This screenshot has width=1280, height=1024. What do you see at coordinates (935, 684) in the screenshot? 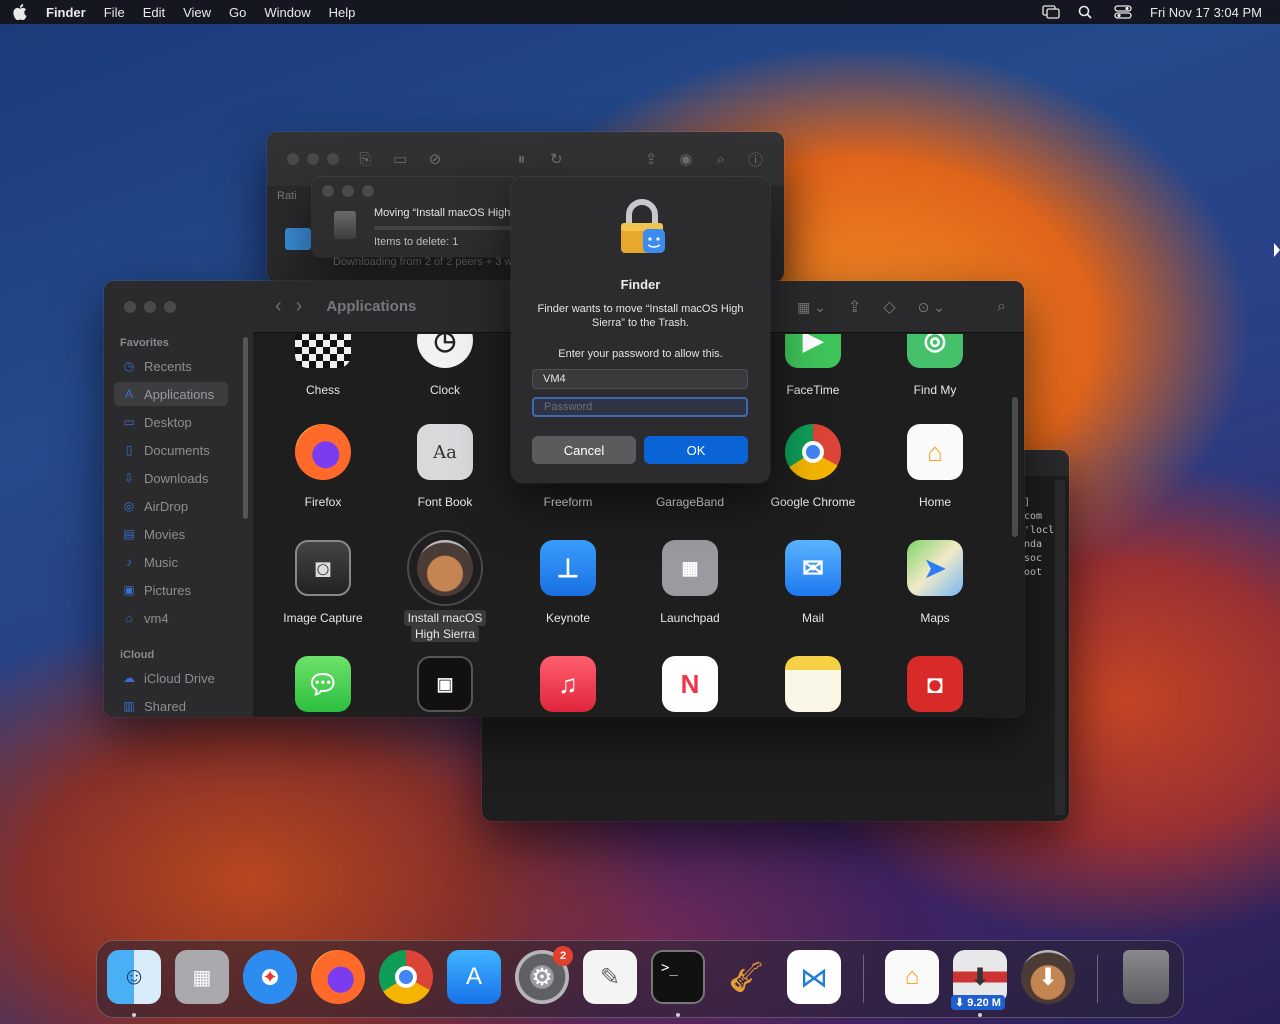
I see `app-photo-booth: ◘` at bounding box center [935, 684].